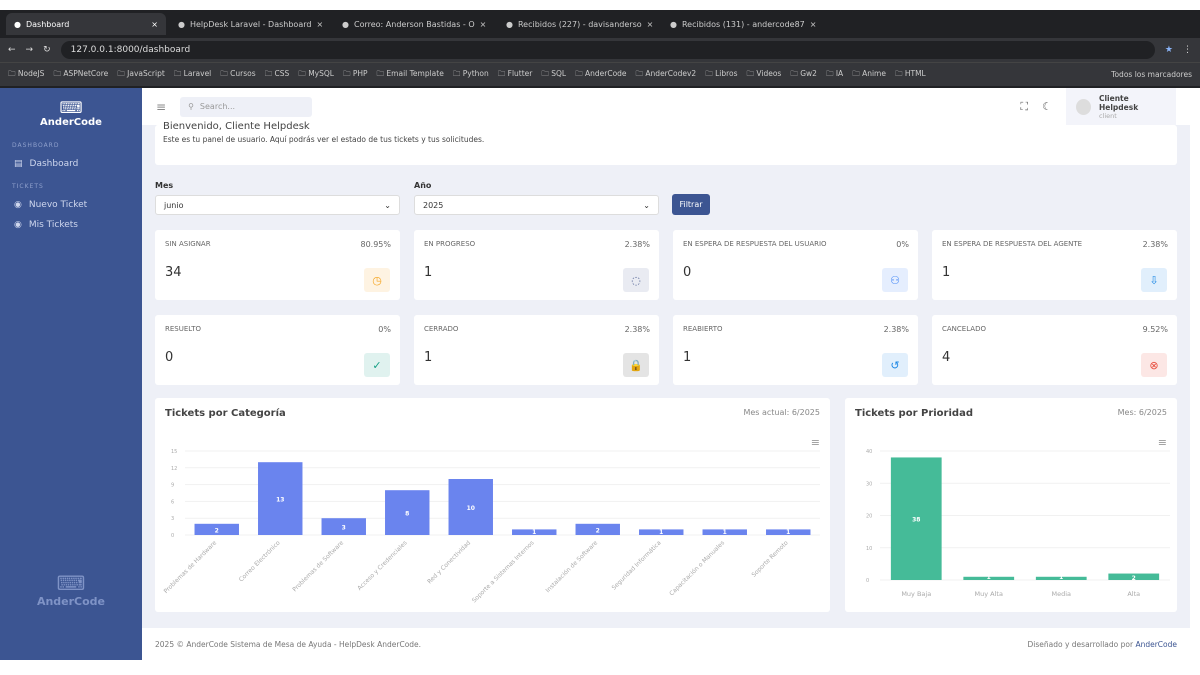 The height and width of the screenshot is (675, 1200). What do you see at coordinates (344, 528) in the screenshot?
I see `data-label: 3` at bounding box center [344, 528].